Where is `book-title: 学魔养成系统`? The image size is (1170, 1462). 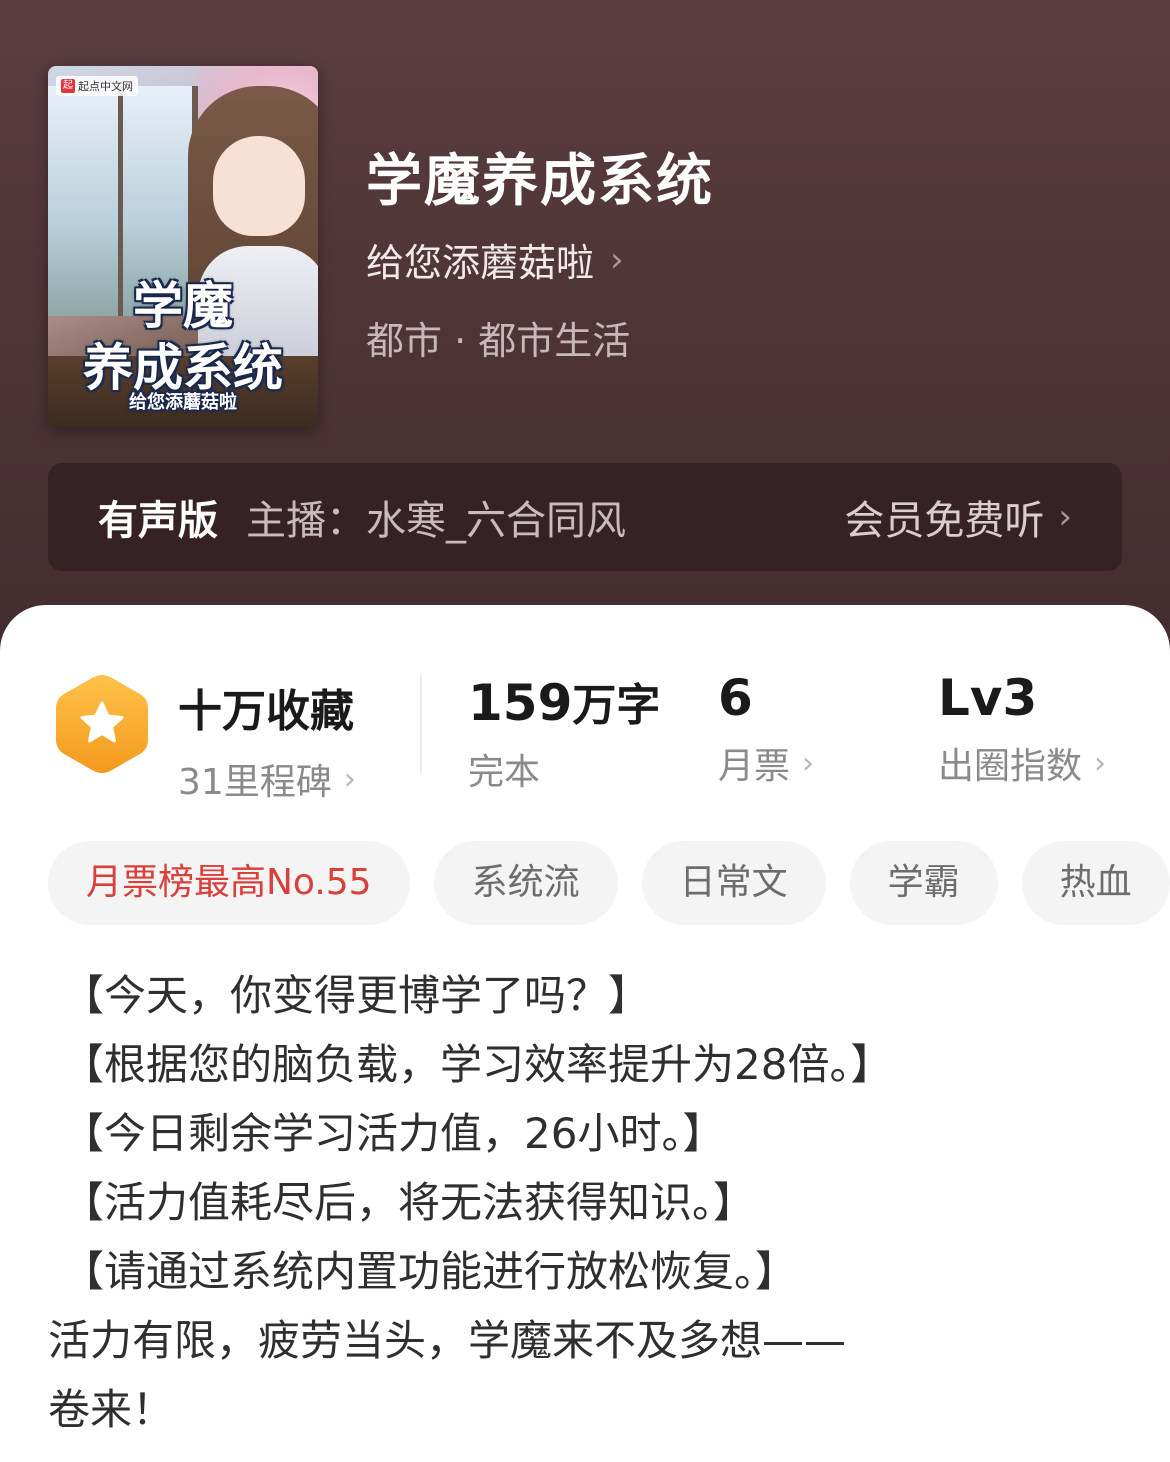
book-title: 学魔养成系统 is located at coordinates (540, 181).